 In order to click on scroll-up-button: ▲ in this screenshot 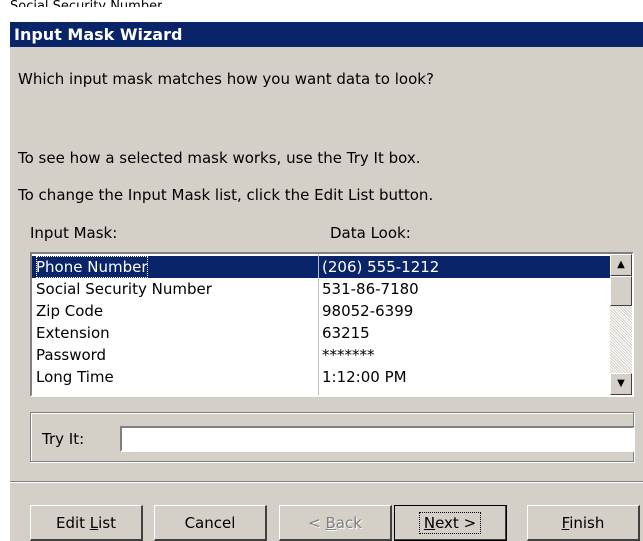, I will do `click(621, 265)`.